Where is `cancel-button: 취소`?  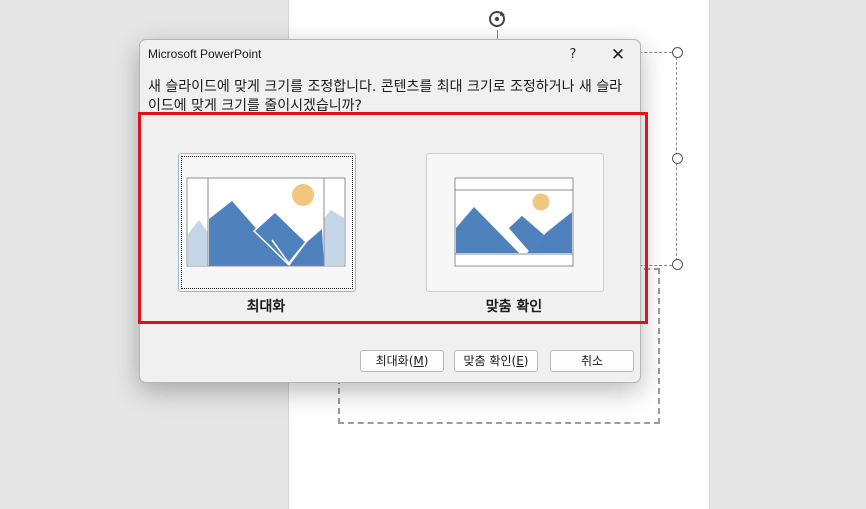
cancel-button: 취소 is located at coordinates (592, 361).